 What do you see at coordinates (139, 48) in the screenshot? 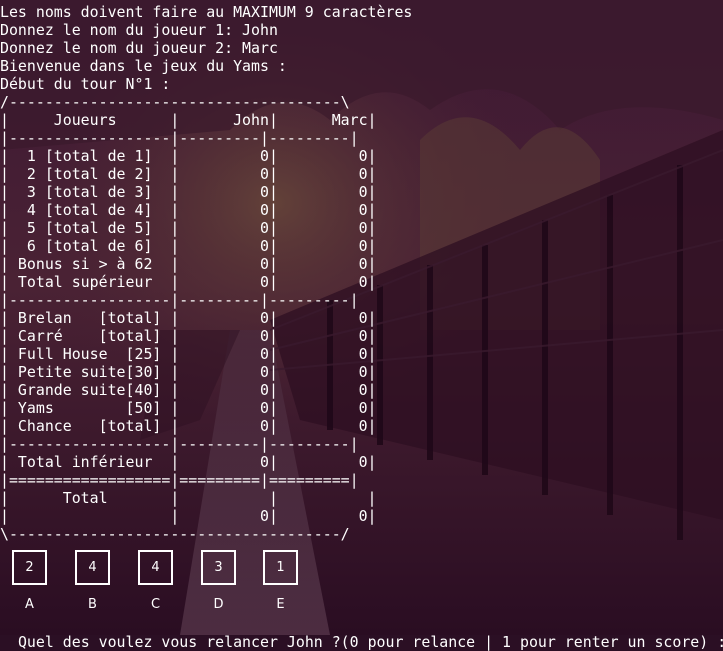
I see `terminal-line: Donnez le nom du joueur 2: Marc` at bounding box center [139, 48].